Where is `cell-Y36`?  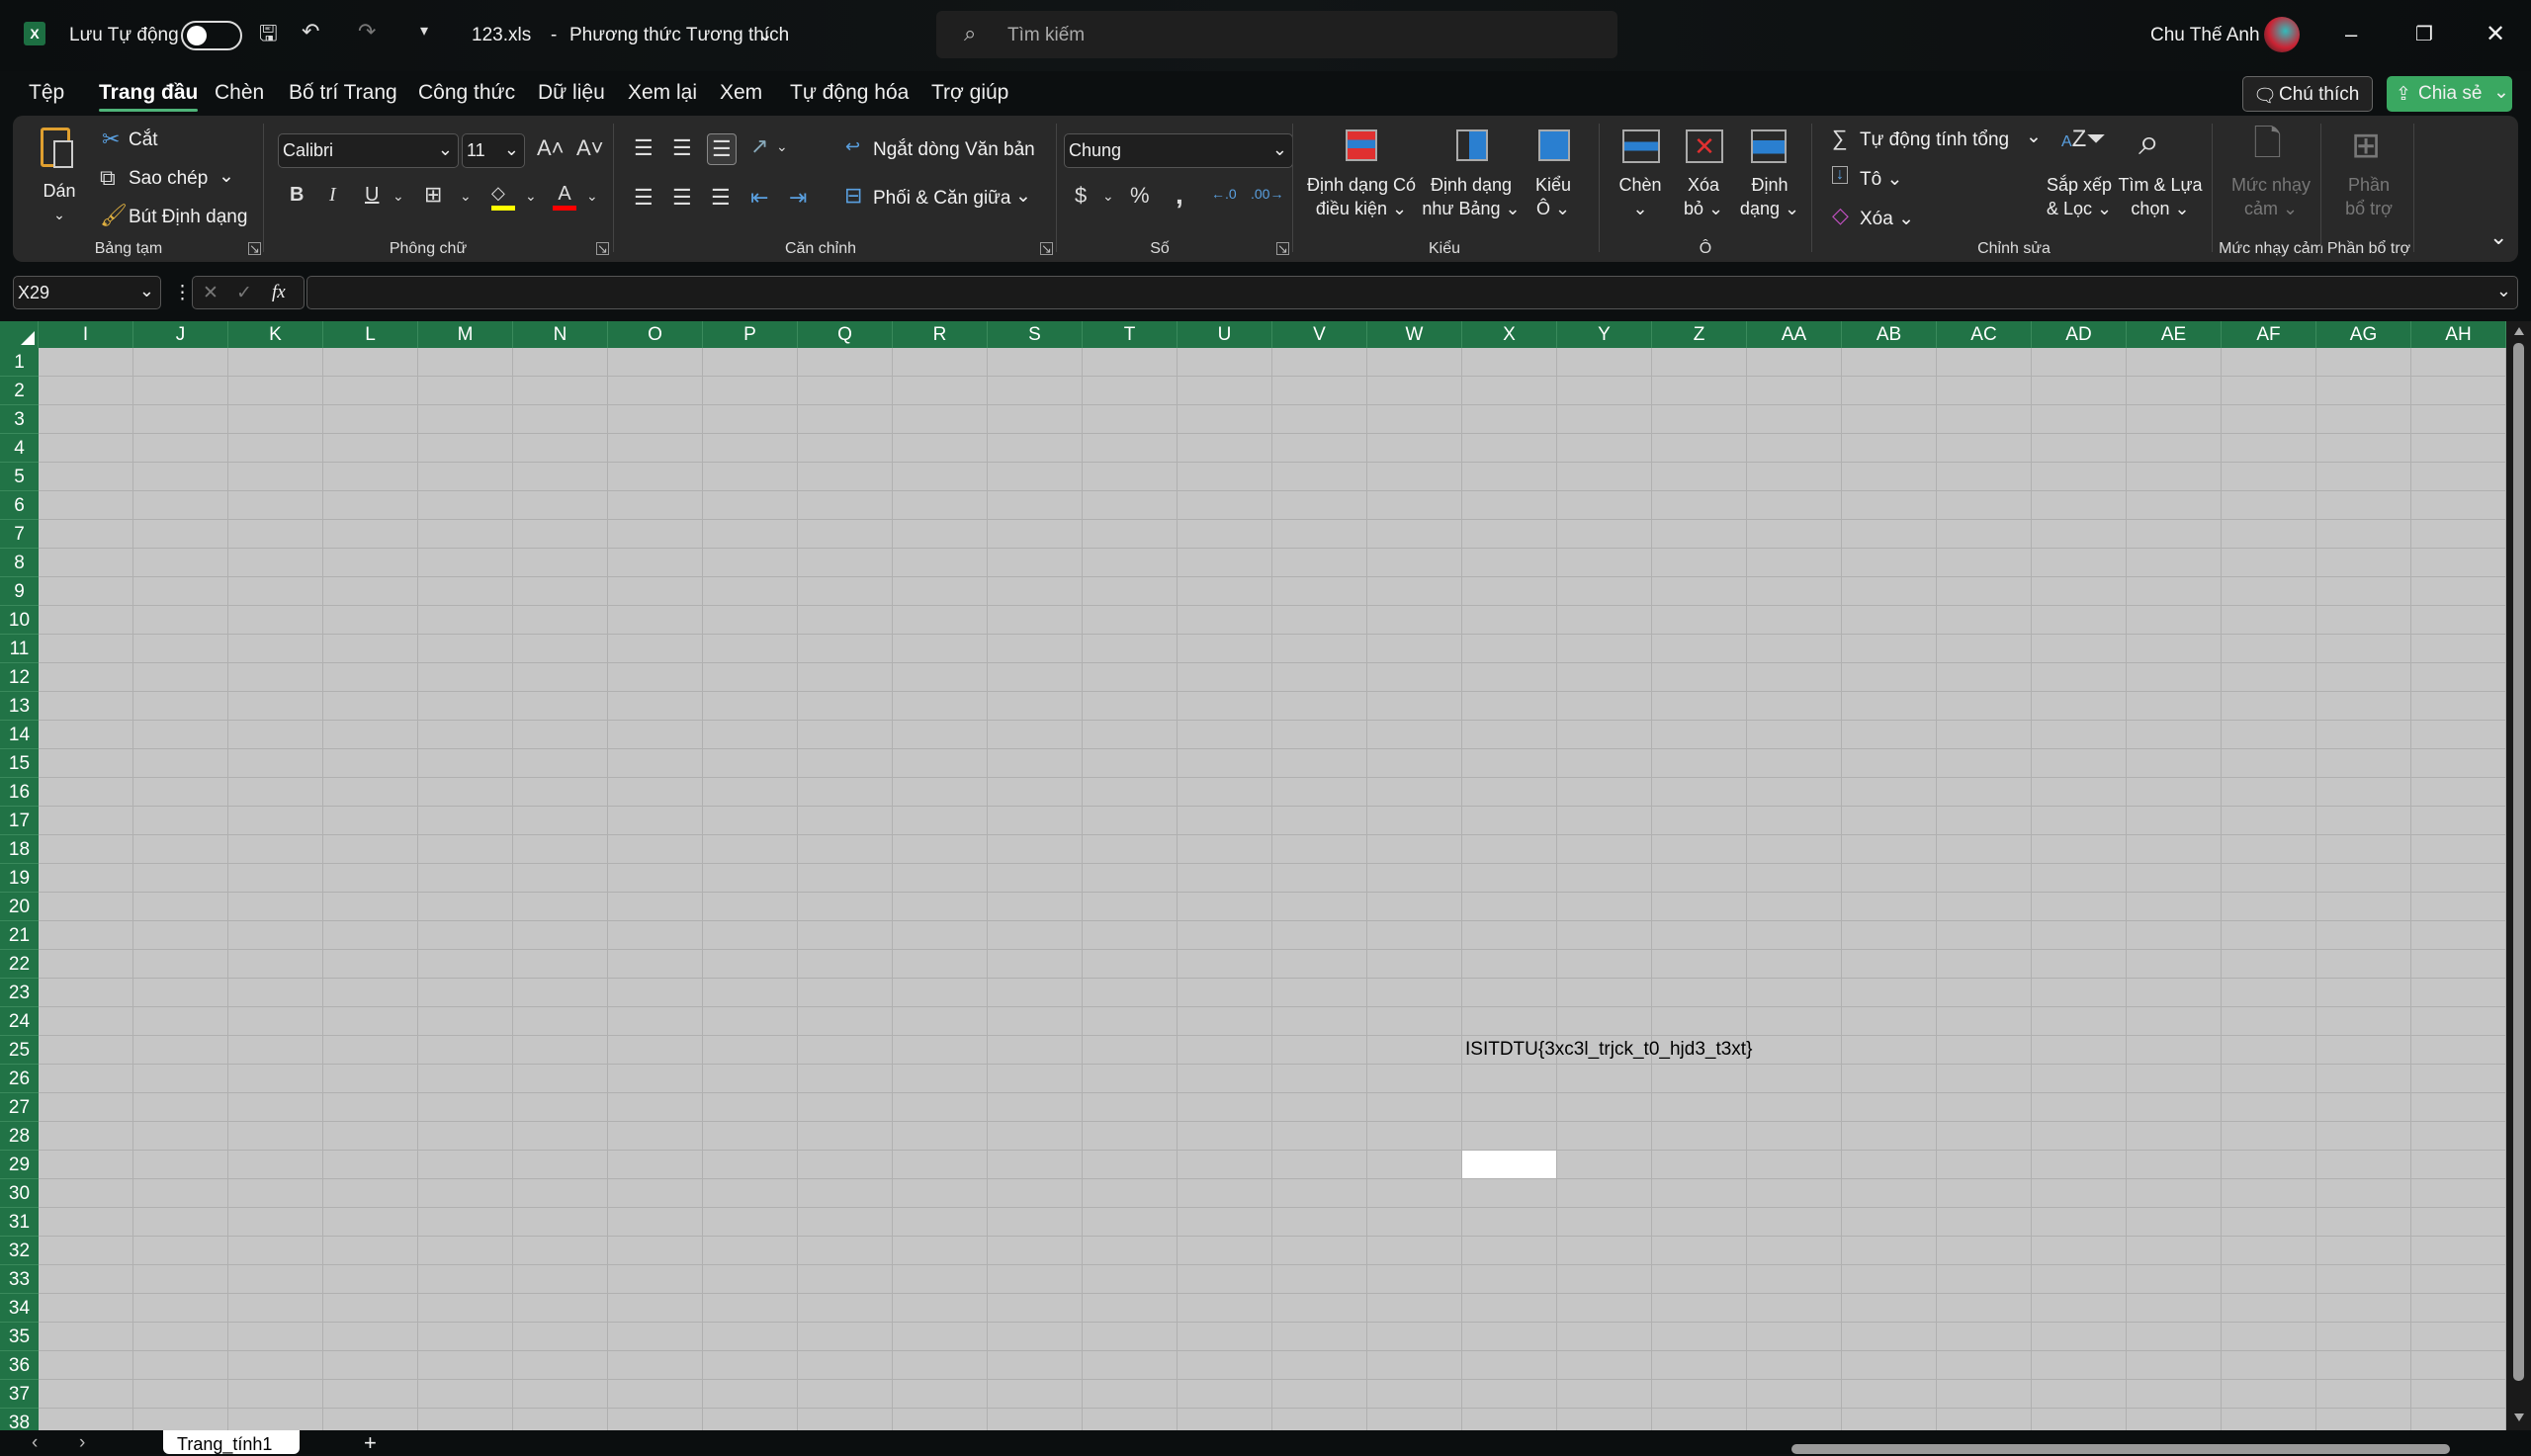
cell-Y36 is located at coordinates (1604, 1365).